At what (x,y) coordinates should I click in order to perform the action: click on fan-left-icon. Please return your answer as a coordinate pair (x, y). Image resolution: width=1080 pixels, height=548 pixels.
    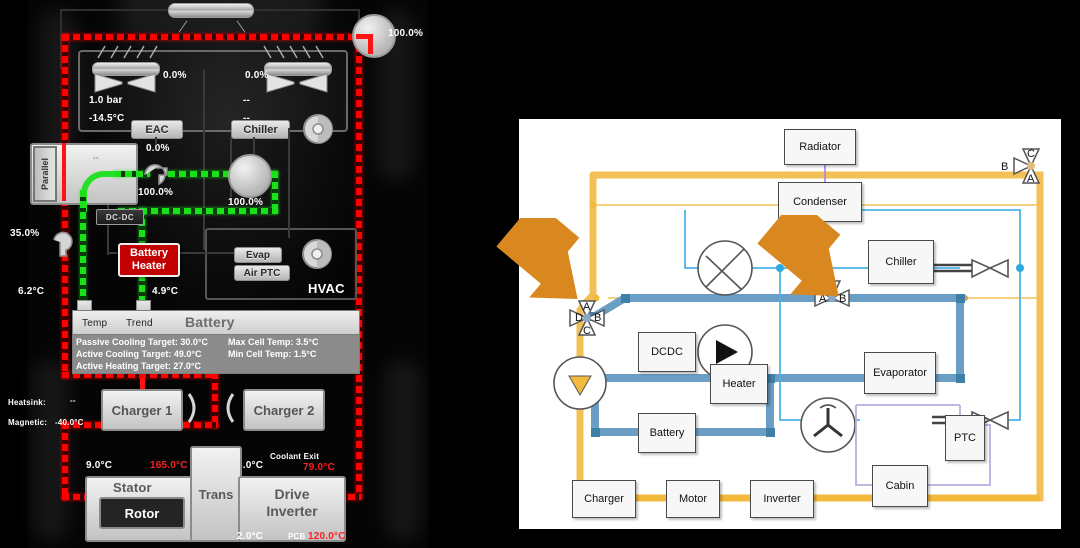
    Looking at the image, I should click on (125, 83).